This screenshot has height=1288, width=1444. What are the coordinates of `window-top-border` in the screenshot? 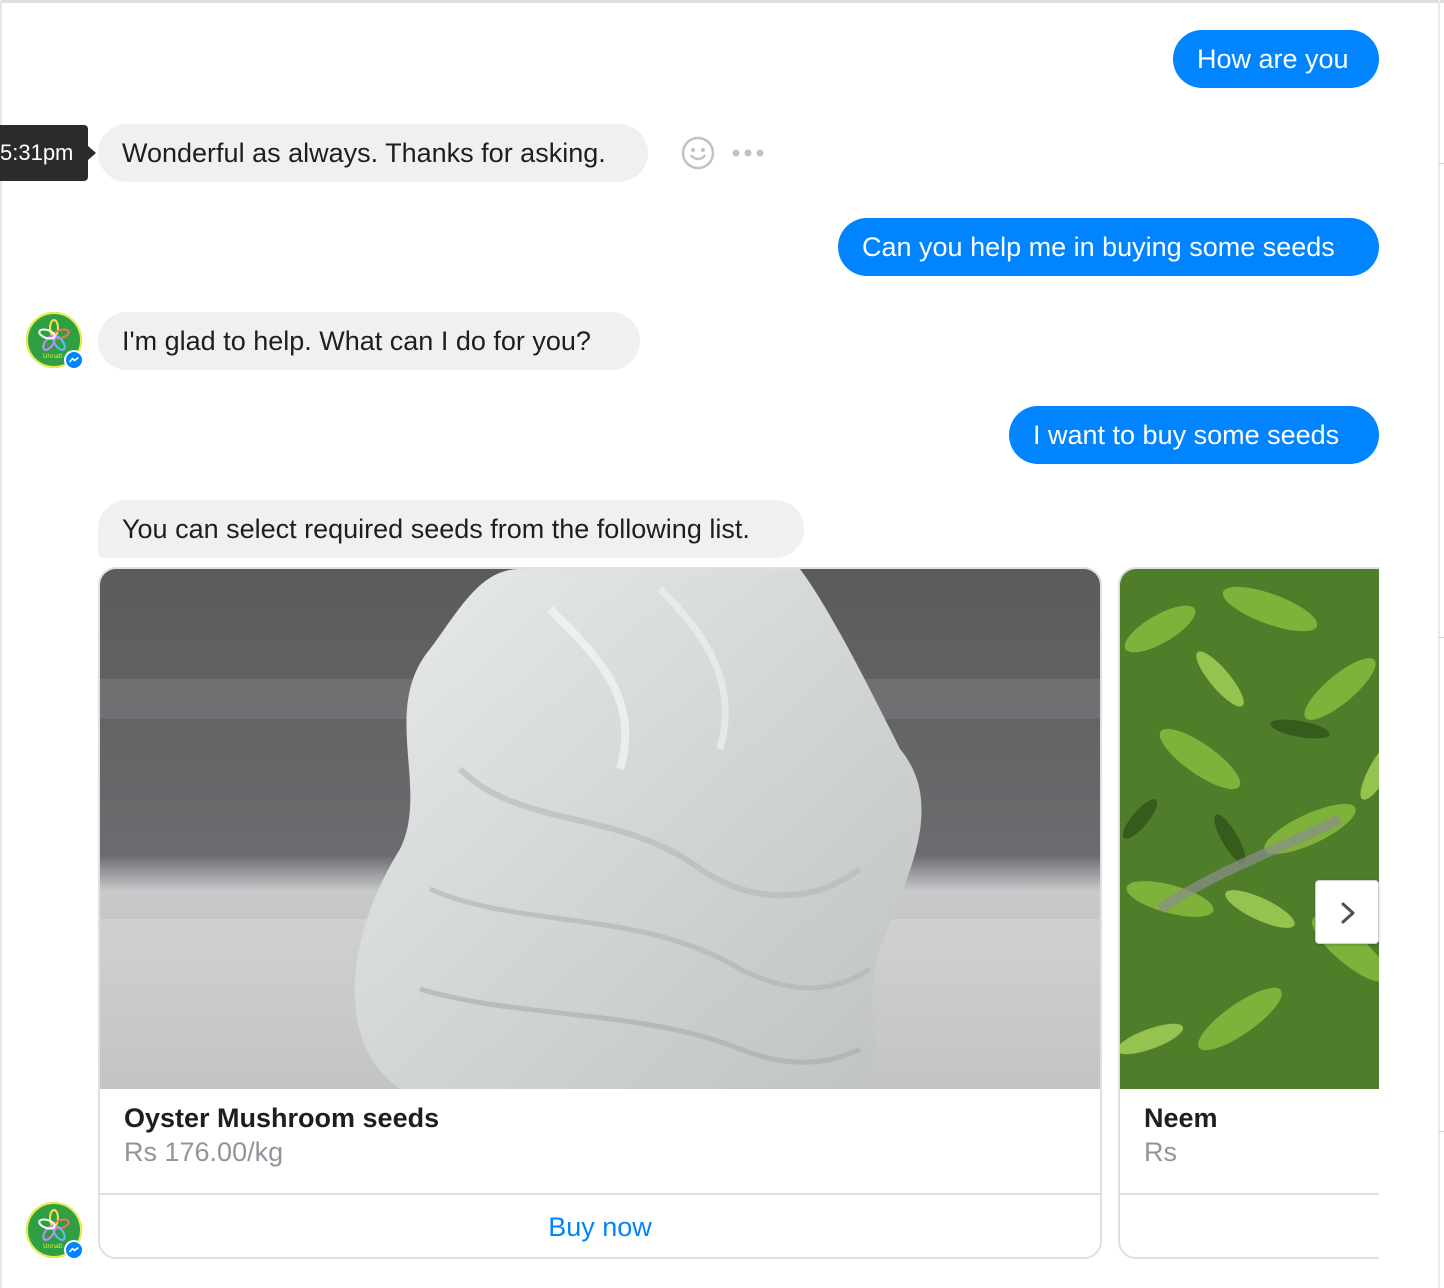 It's located at (722, 1).